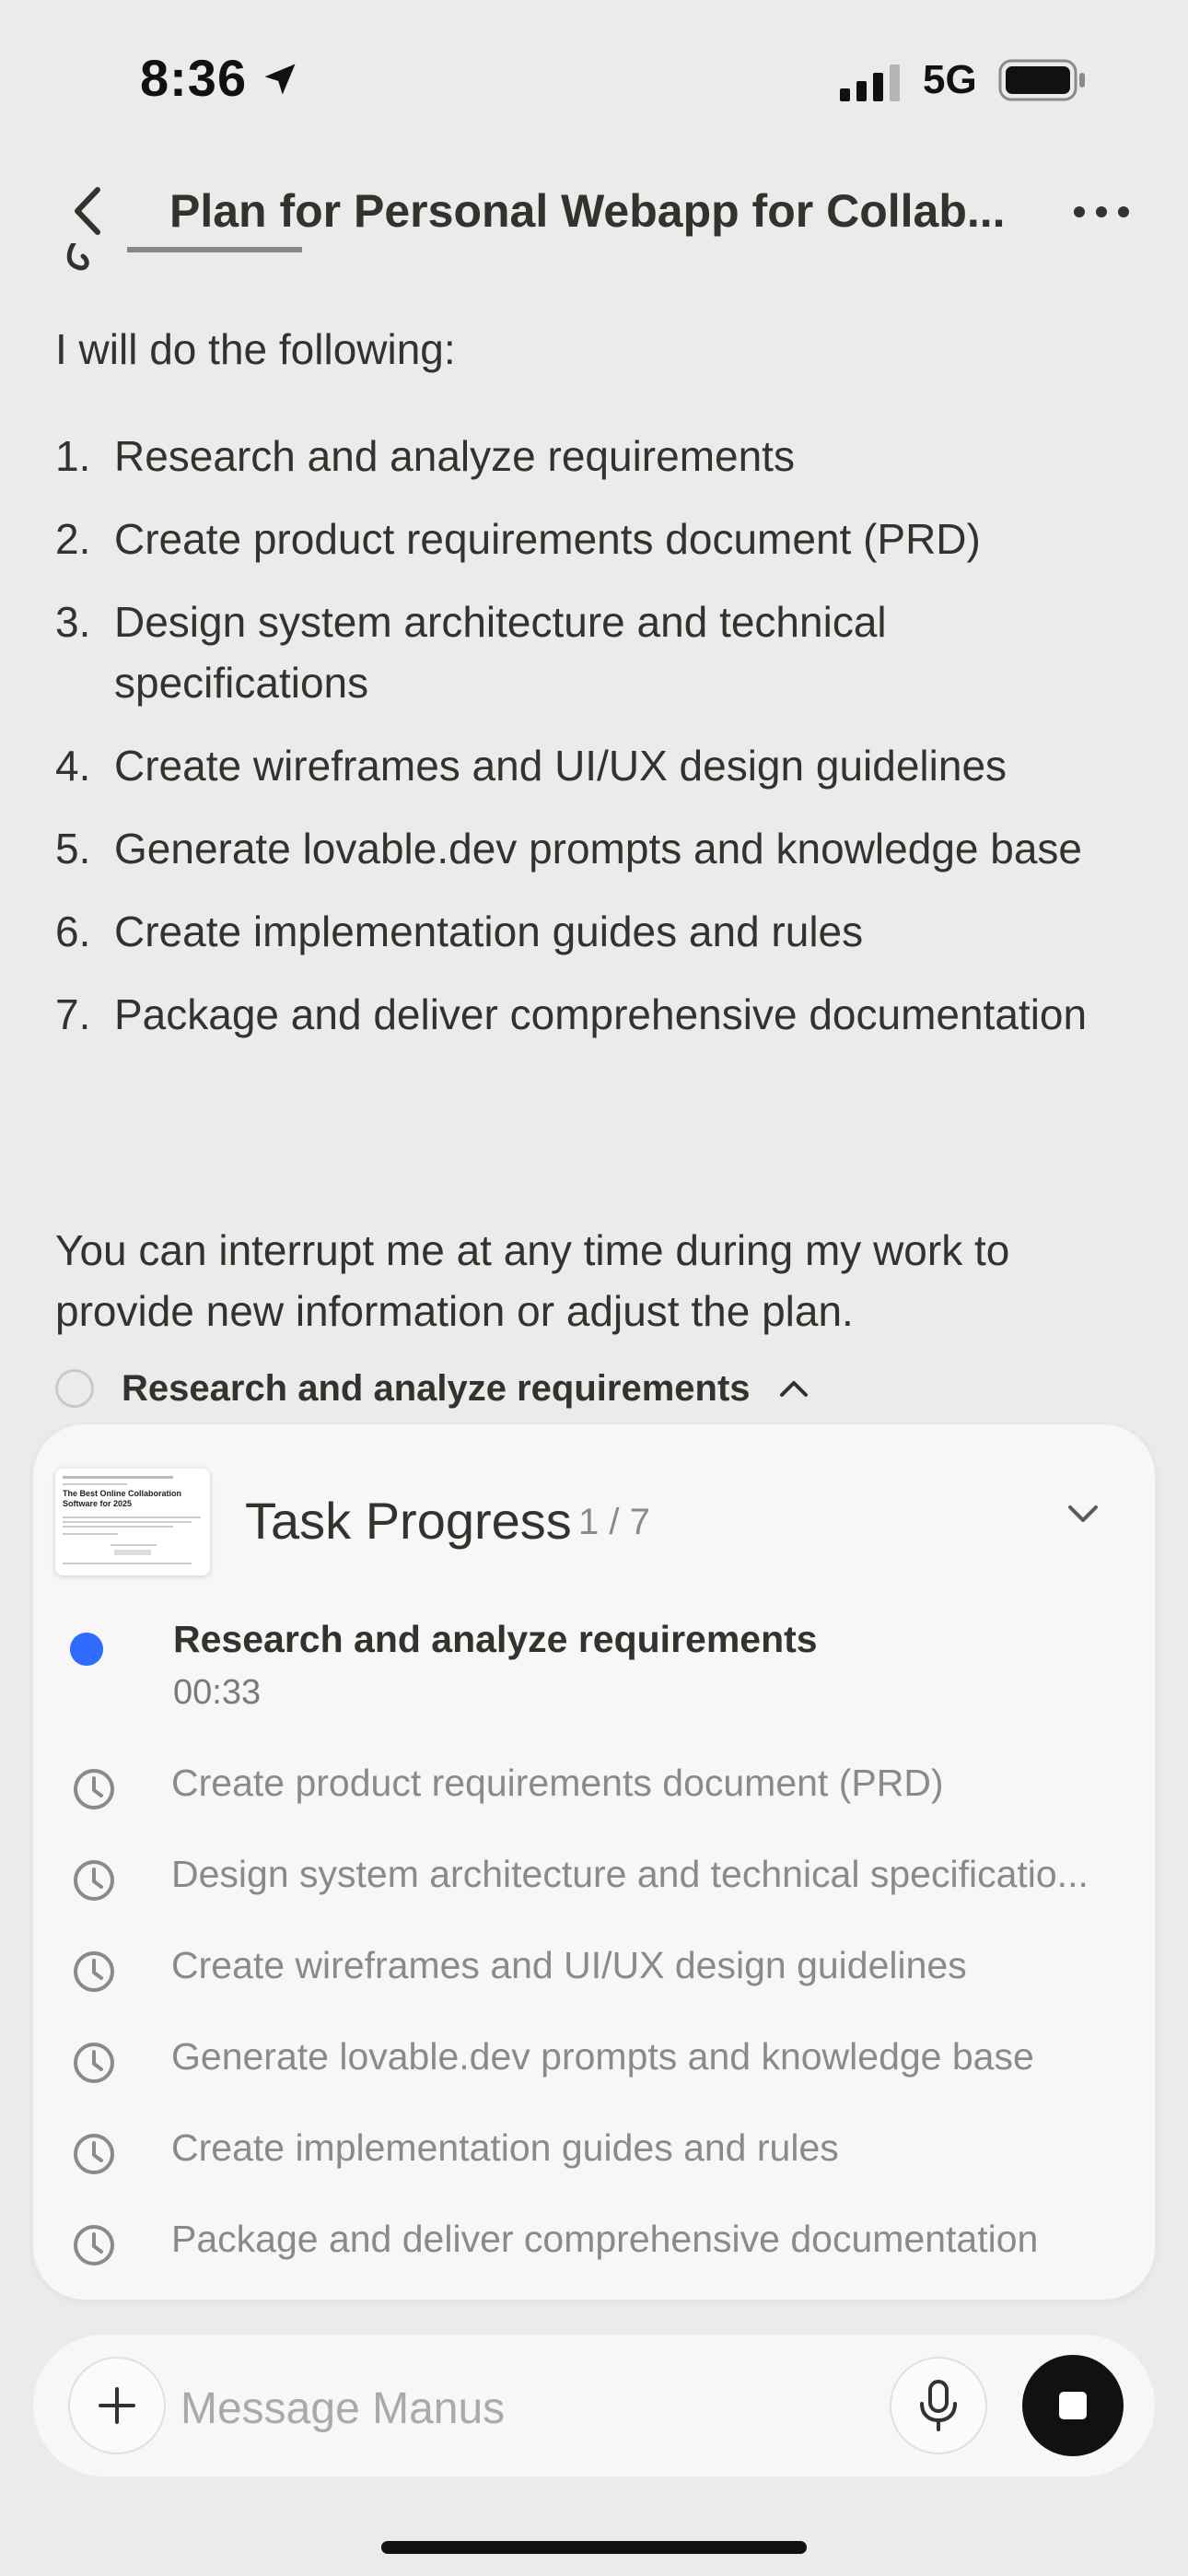  I want to click on stop-icon, so click(1073, 2405).